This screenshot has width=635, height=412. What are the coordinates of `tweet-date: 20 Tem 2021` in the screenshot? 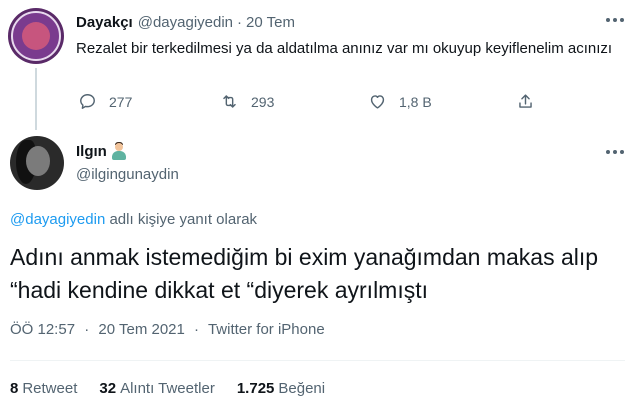 It's located at (141, 329).